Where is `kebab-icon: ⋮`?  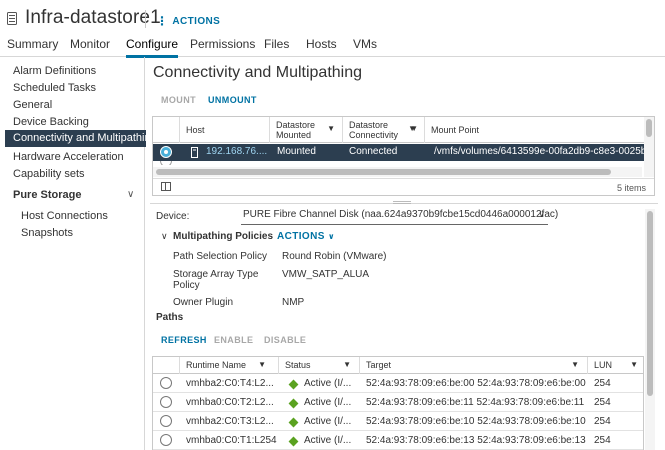
kebab-icon: ⋮ is located at coordinates (162, 21).